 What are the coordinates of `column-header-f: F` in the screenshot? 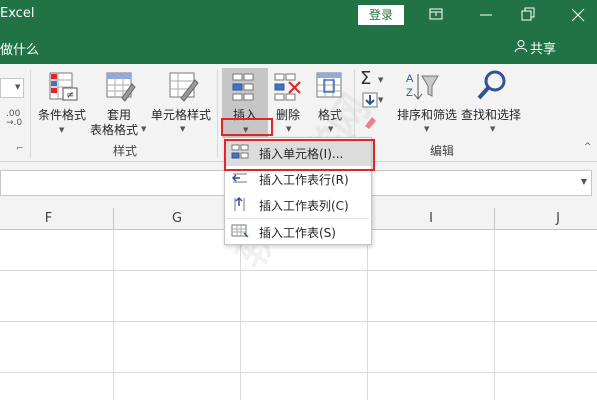 It's located at (57, 219).